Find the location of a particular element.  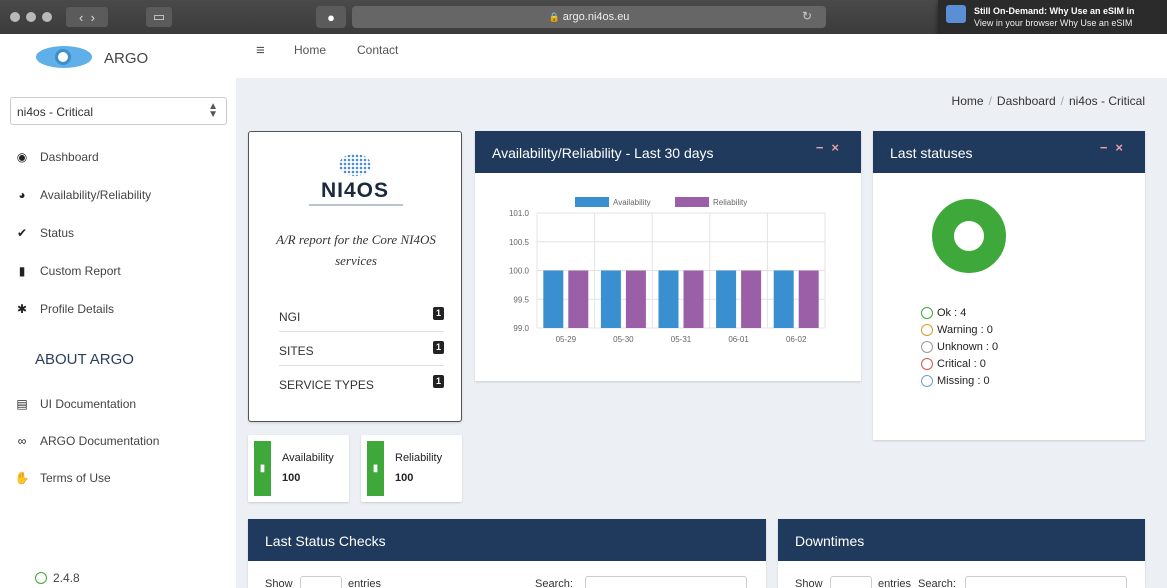

sidebar-item-profile-details: ✱ Profile Details is located at coordinates (66, 309).